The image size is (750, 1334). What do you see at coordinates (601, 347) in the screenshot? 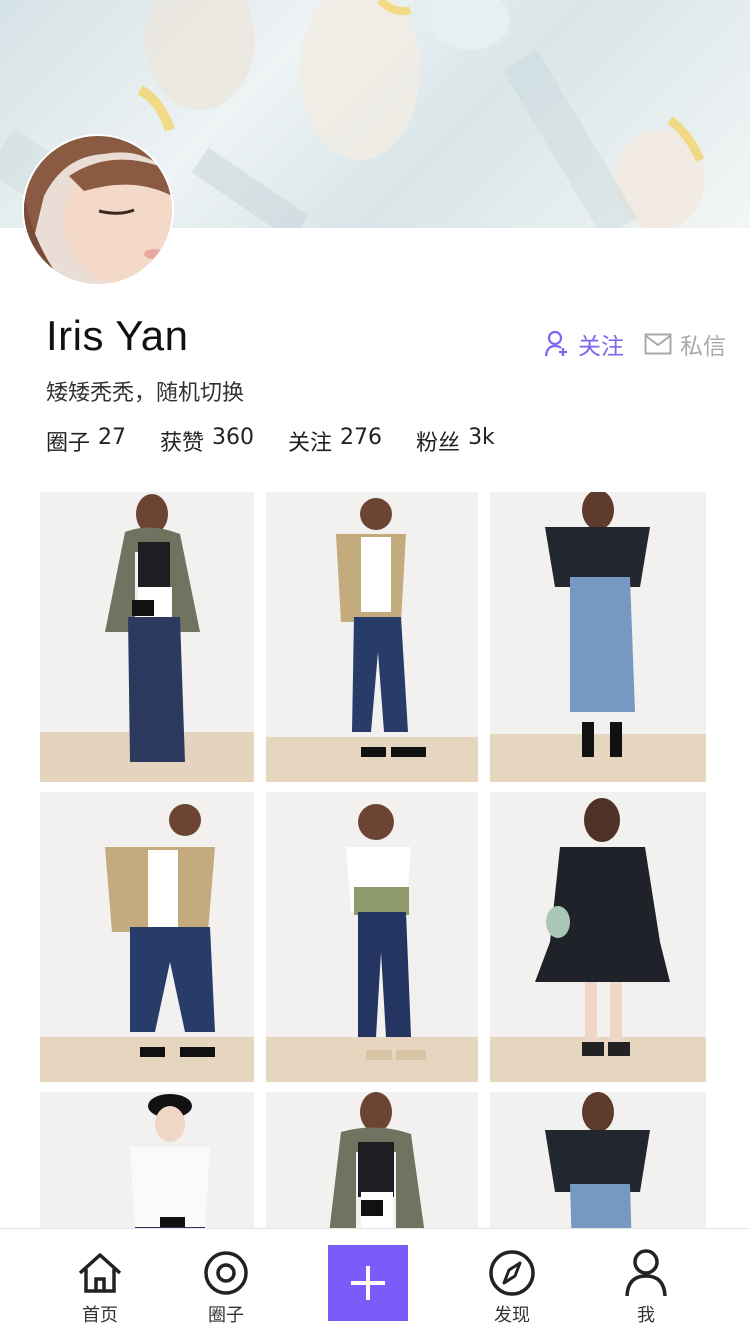
I see `follow-label: 关注` at bounding box center [601, 347].